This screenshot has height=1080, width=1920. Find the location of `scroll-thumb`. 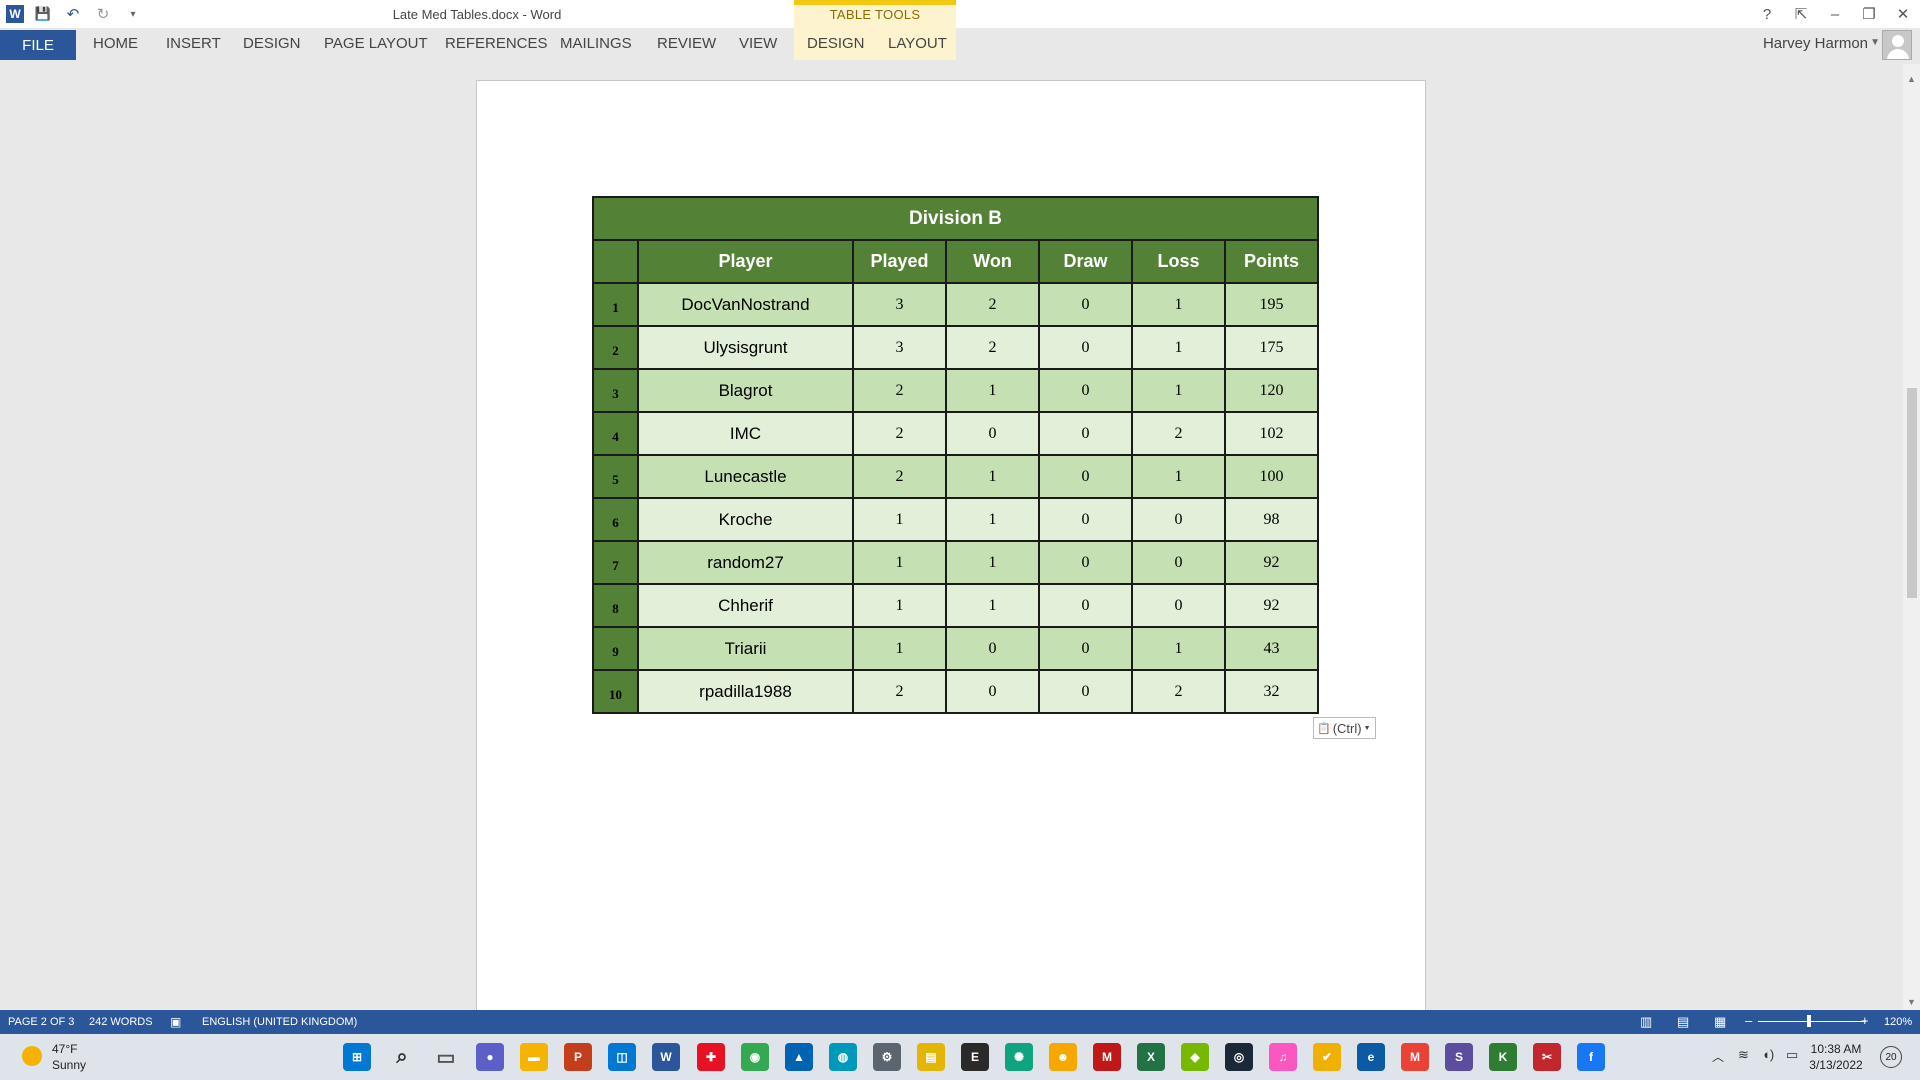

scroll-thumb is located at coordinates (1912, 493).